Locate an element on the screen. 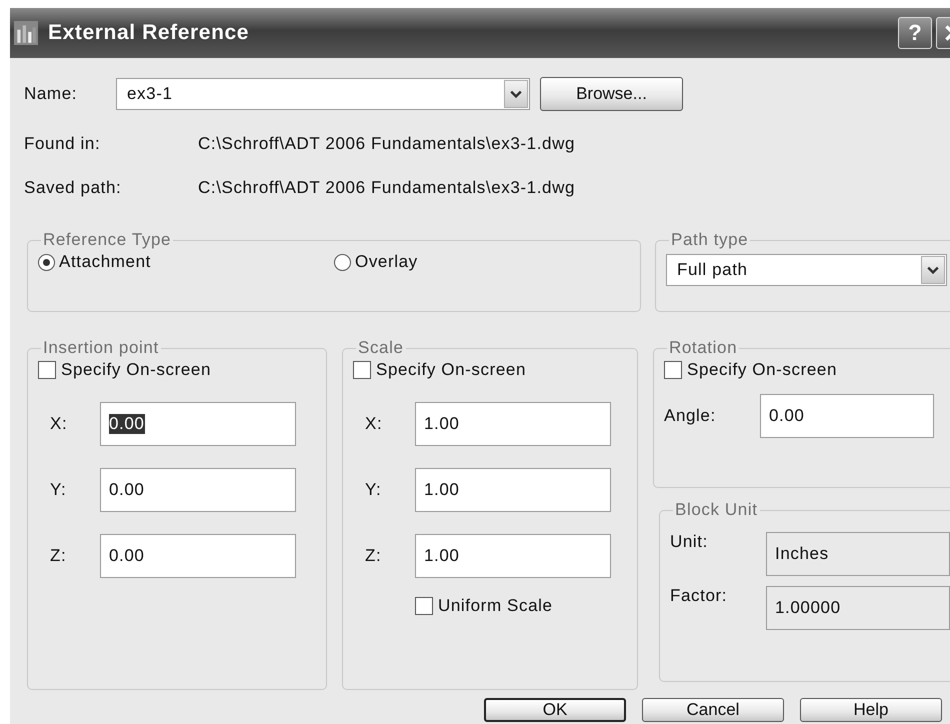 This screenshot has height=724, width=950. window-title: External Reference is located at coordinates (149, 33).